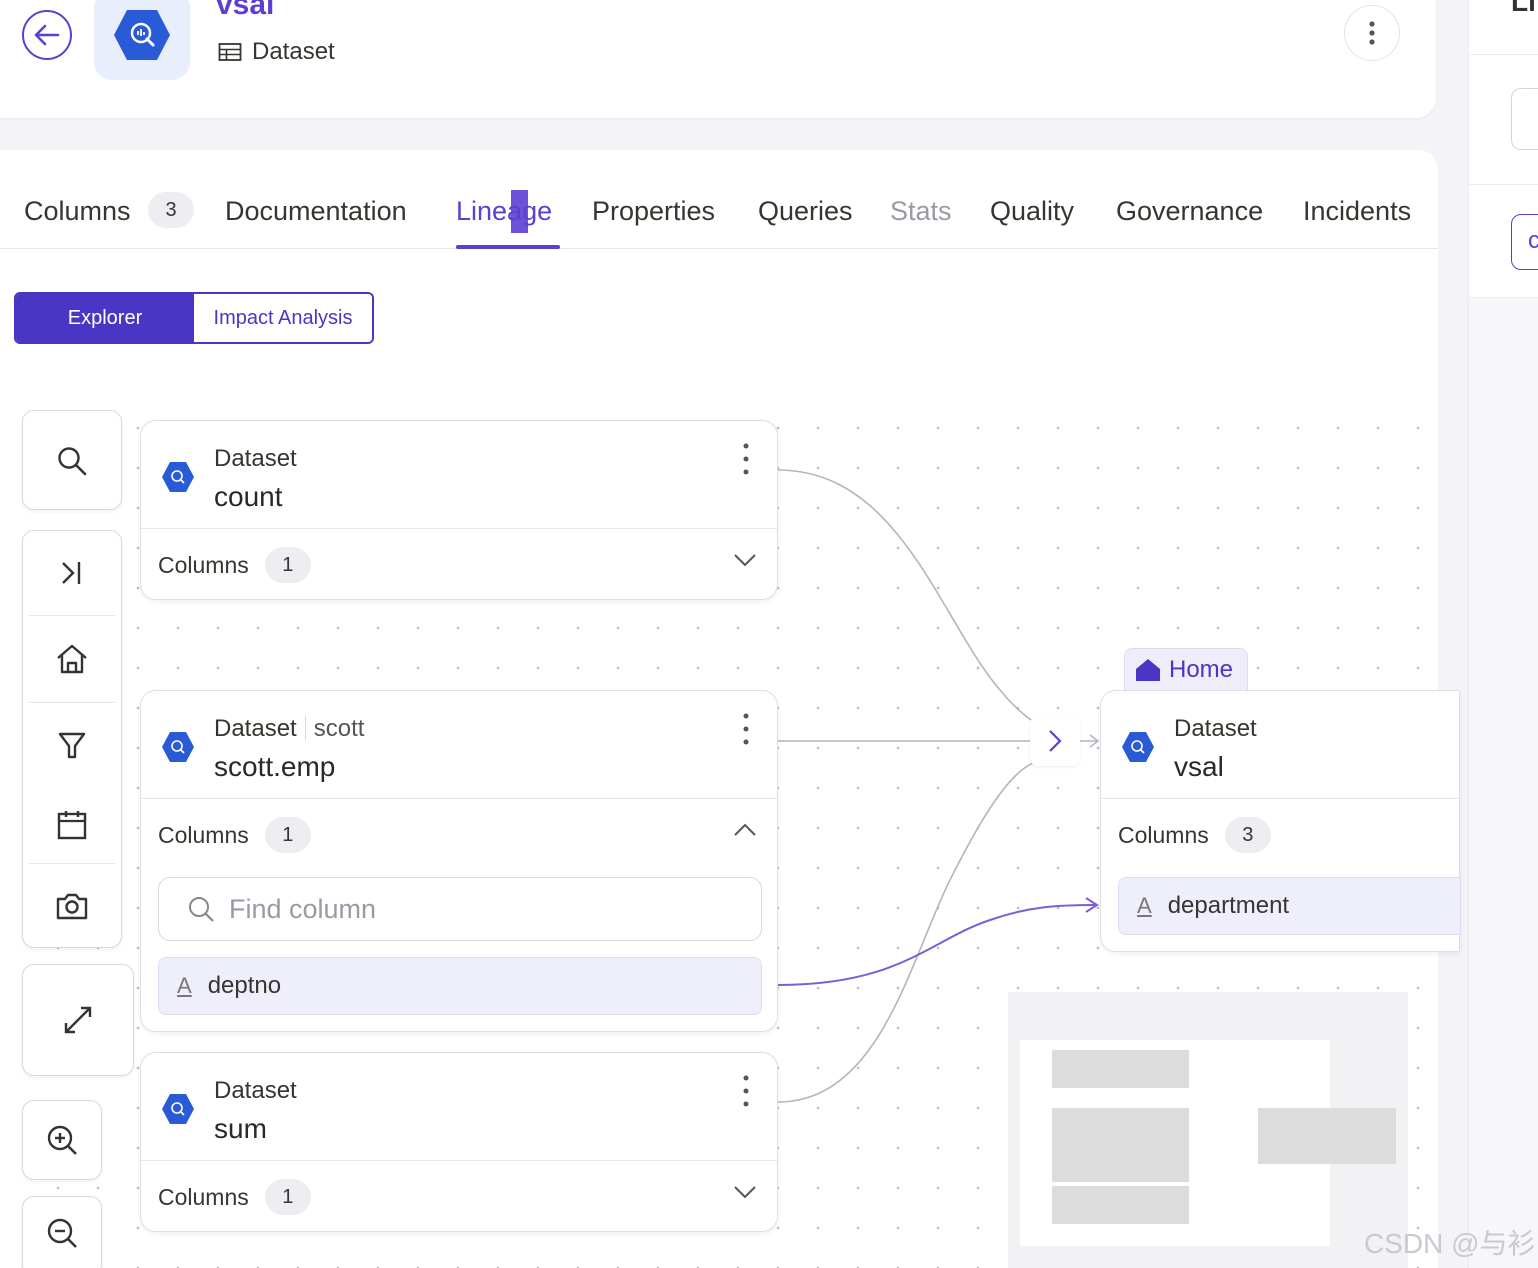  What do you see at coordinates (72, 460) in the screenshot?
I see `search-control` at bounding box center [72, 460].